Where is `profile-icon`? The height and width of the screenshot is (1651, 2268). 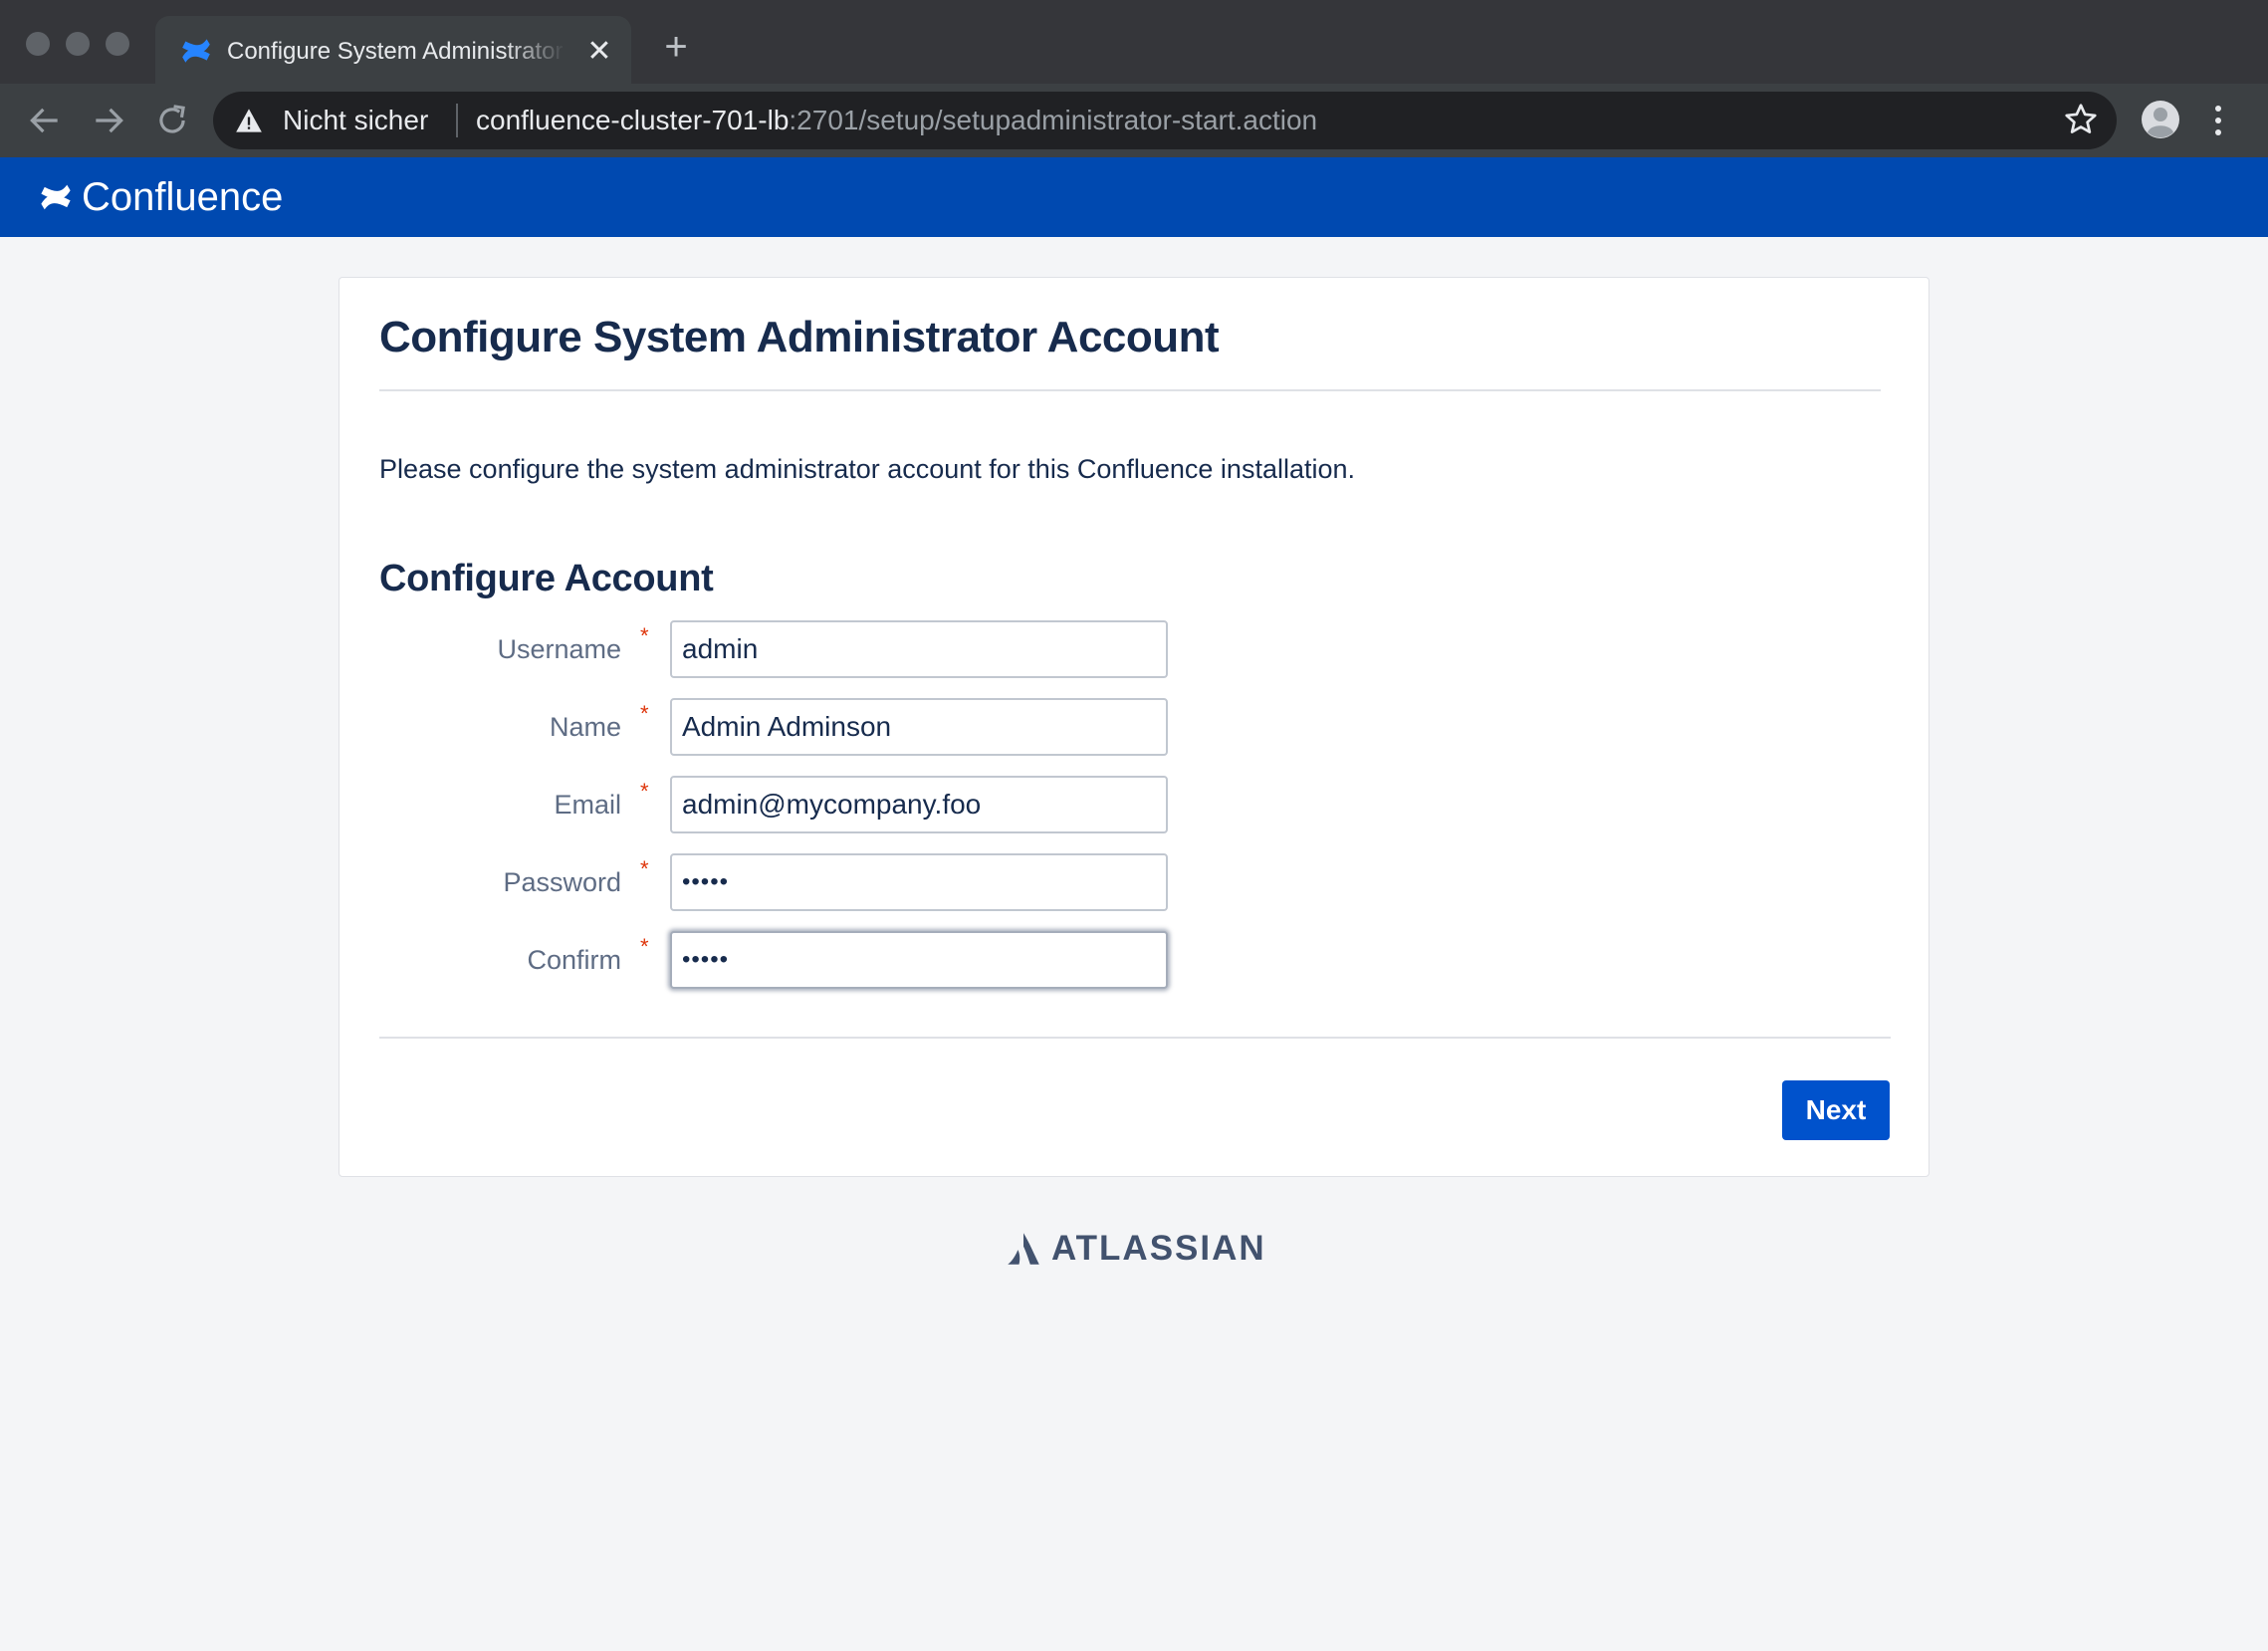
profile-icon is located at coordinates (2160, 119).